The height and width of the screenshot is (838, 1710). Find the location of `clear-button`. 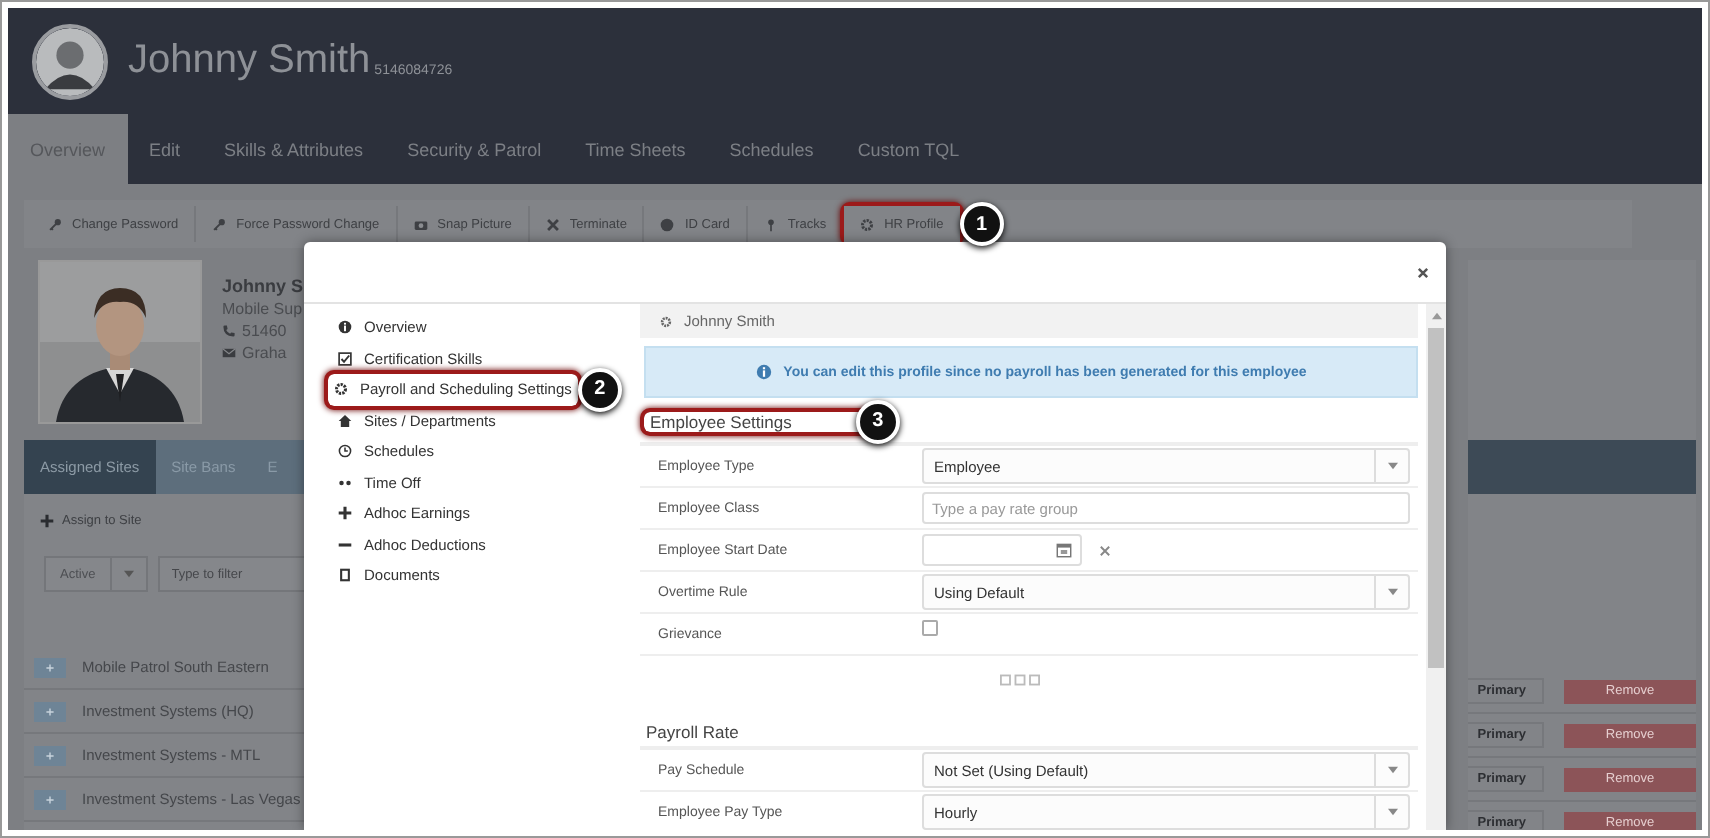

clear-button is located at coordinates (1105, 550).